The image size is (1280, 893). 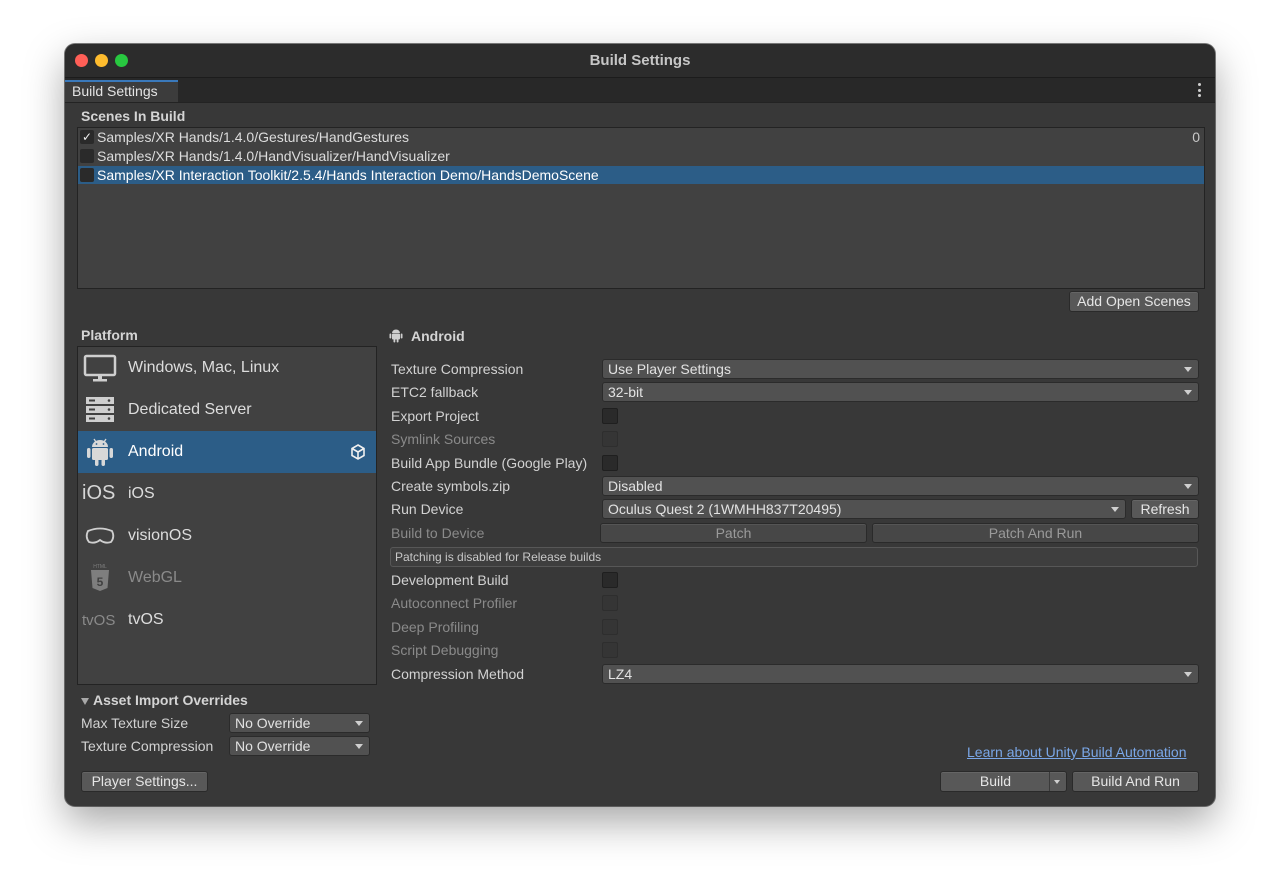 I want to click on max-texture-size-dropdown: No Override, so click(x=299, y=723).